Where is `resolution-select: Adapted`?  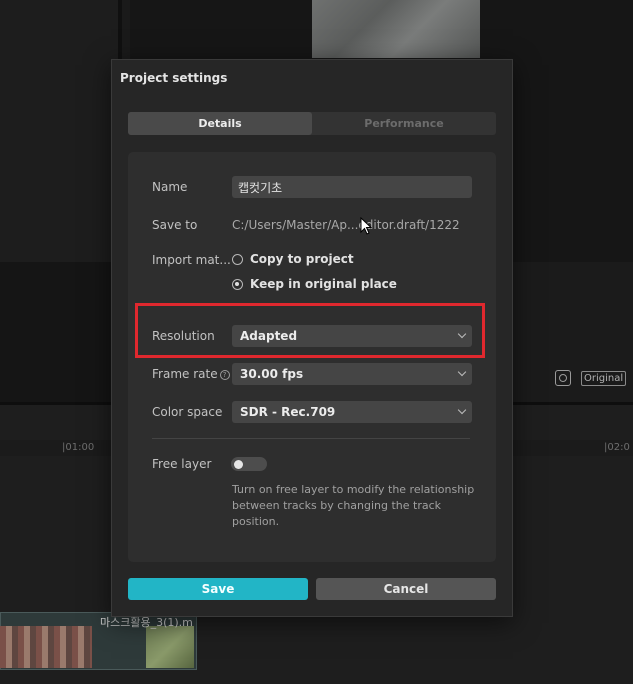 resolution-select: Adapted is located at coordinates (352, 336).